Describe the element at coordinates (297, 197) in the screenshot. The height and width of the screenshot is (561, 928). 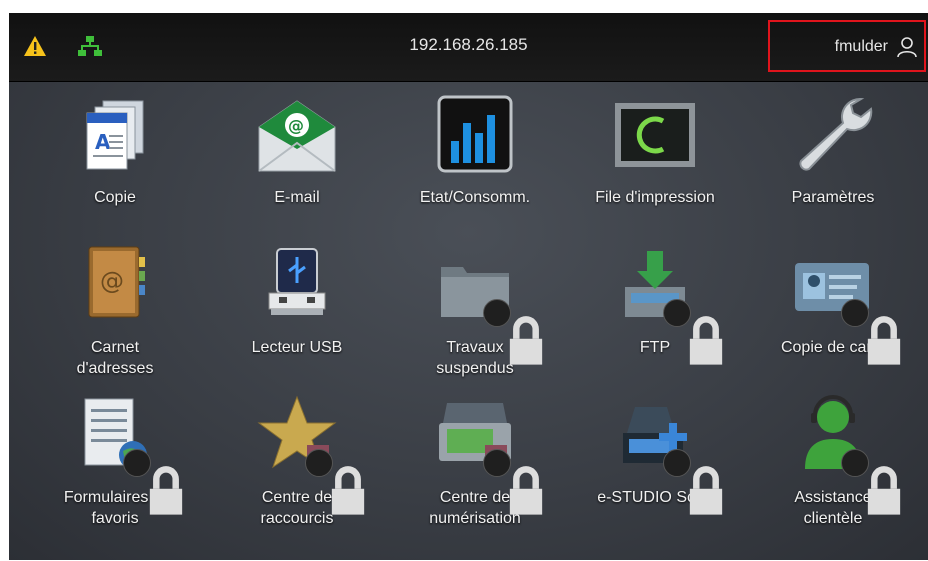
I see `tile-label: E-mail` at that location.